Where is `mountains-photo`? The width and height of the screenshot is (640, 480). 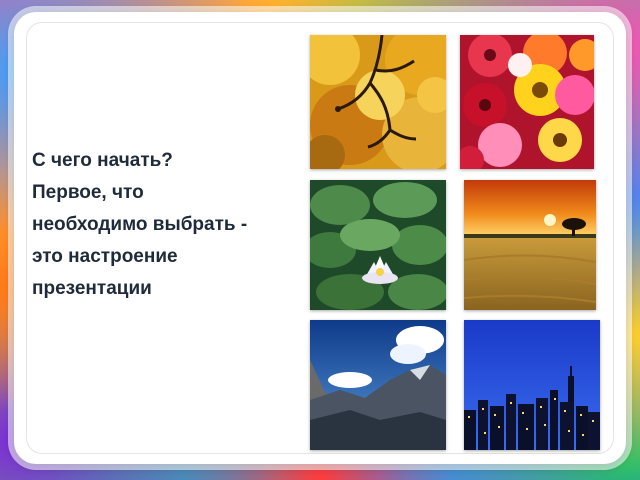 mountains-photo is located at coordinates (378, 385).